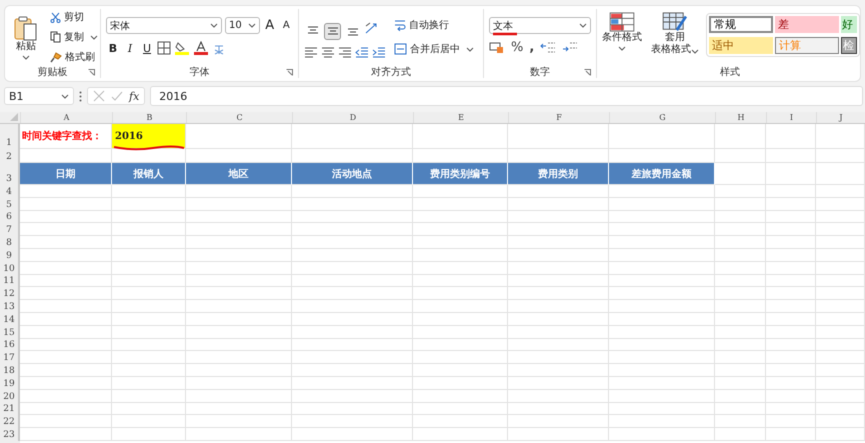  I want to click on column-heading: 地区, so click(239, 174).